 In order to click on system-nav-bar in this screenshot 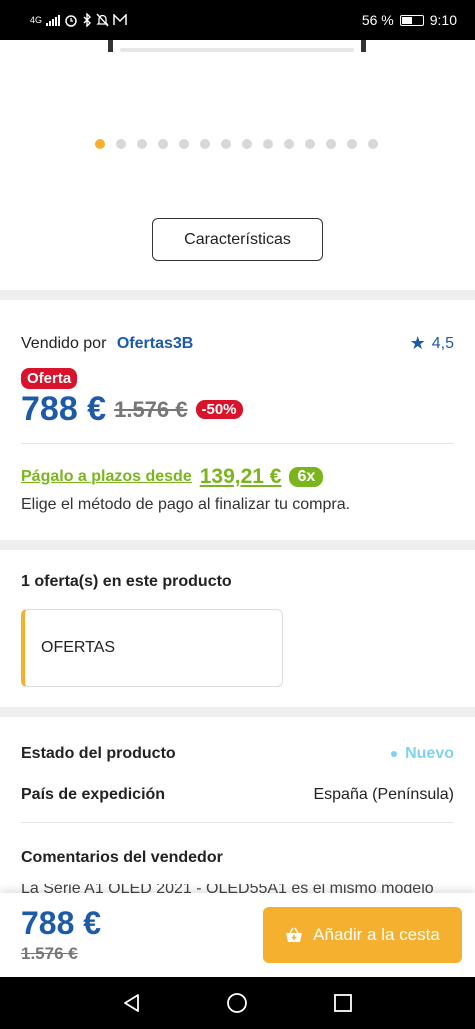, I will do `click(237, 1003)`.